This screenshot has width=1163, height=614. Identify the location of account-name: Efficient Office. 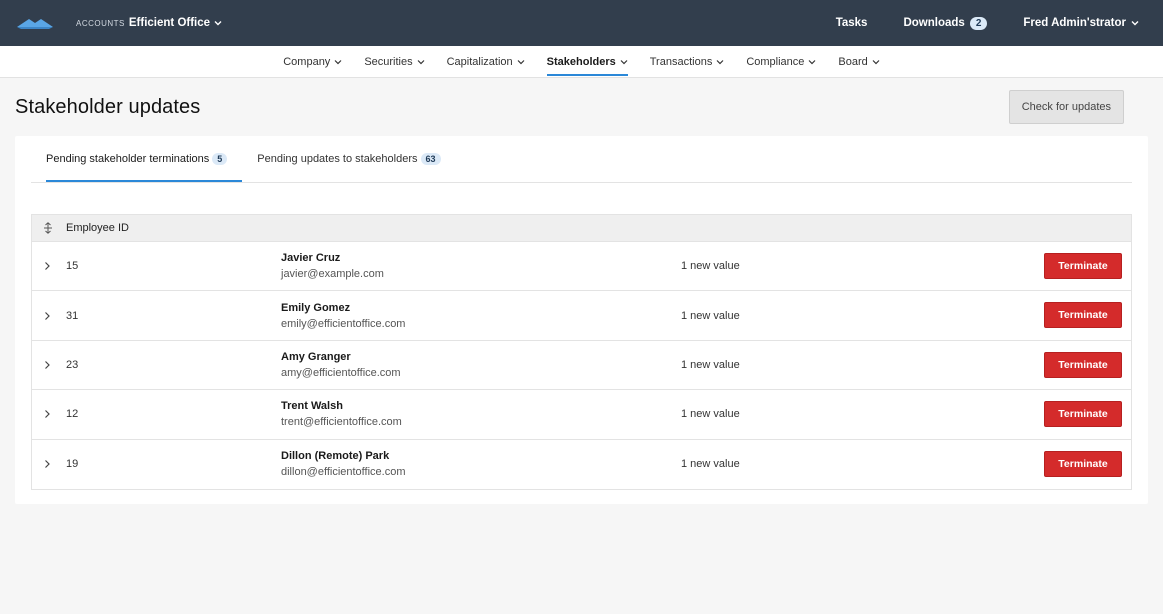
(169, 23).